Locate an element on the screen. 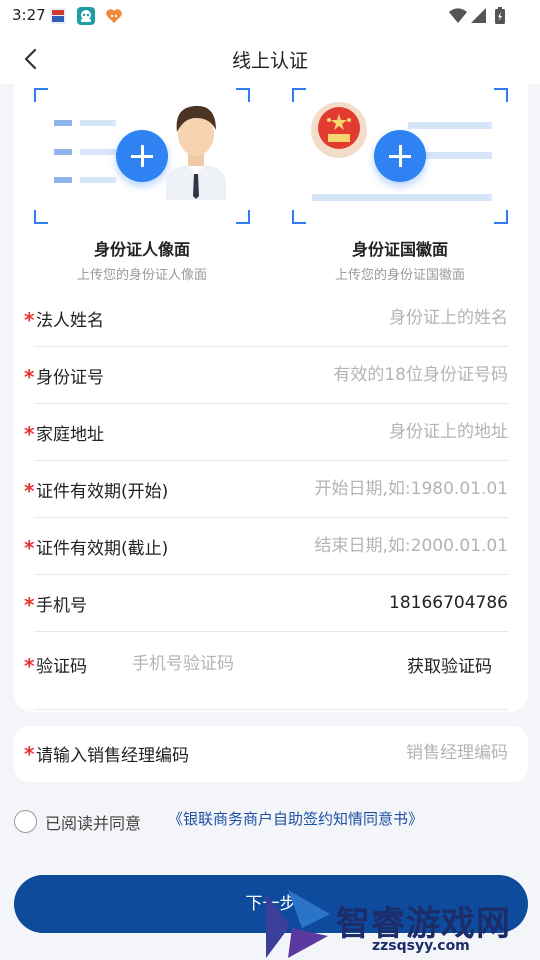  emblem-upload-title: 身份证国徽面 is located at coordinates (399, 249).